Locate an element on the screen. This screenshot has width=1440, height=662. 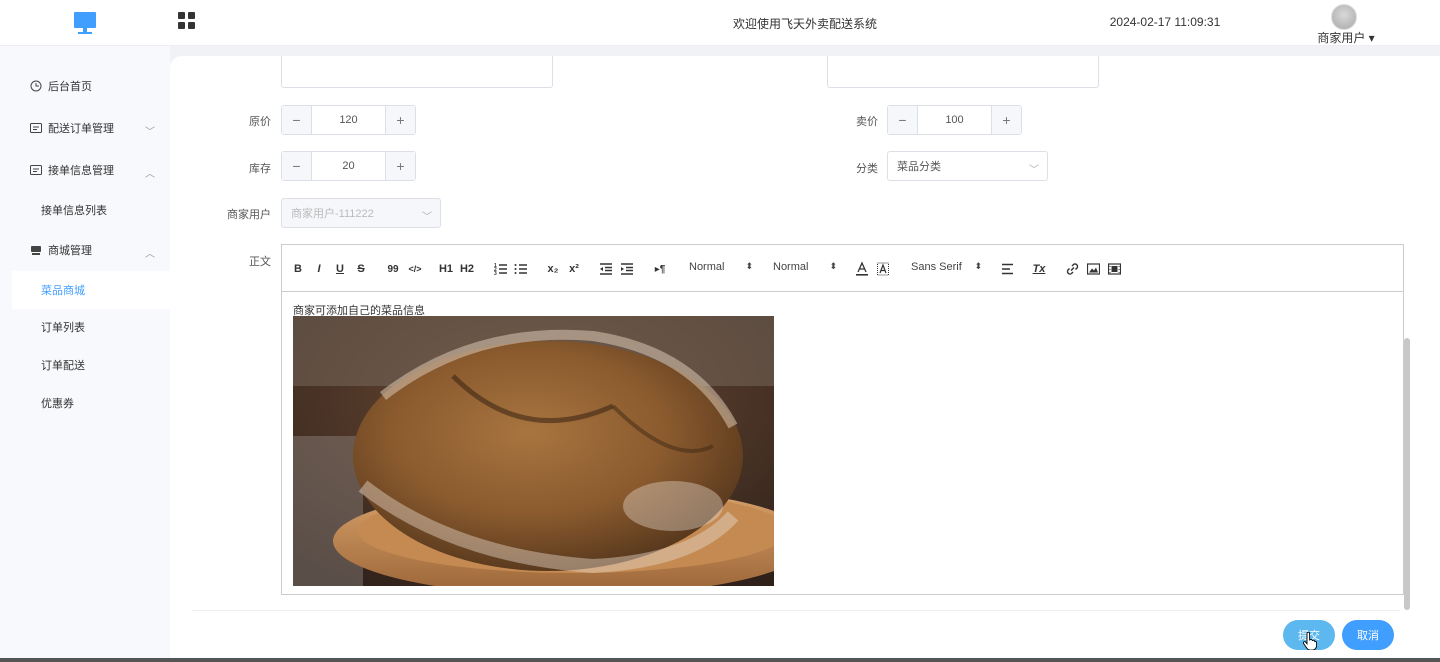
grid-icon is located at coordinates (187, 21).